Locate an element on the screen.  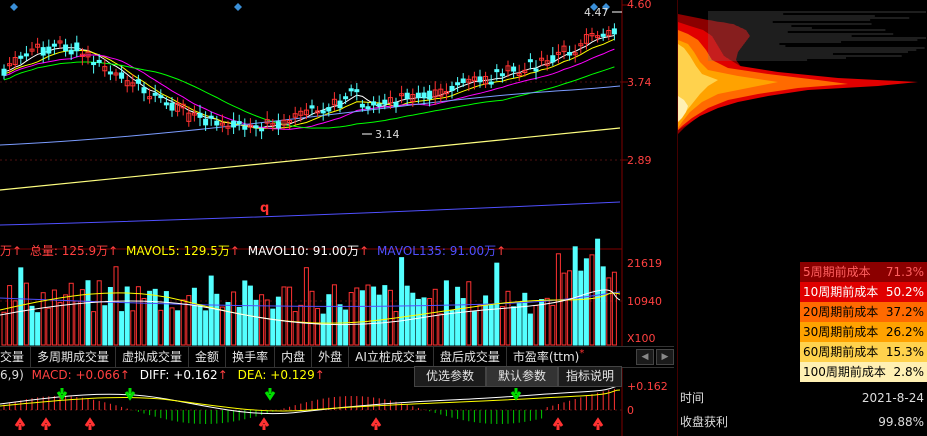
tab-pe-ttm: 市盈率(ttm)* is located at coordinates (548, 357).